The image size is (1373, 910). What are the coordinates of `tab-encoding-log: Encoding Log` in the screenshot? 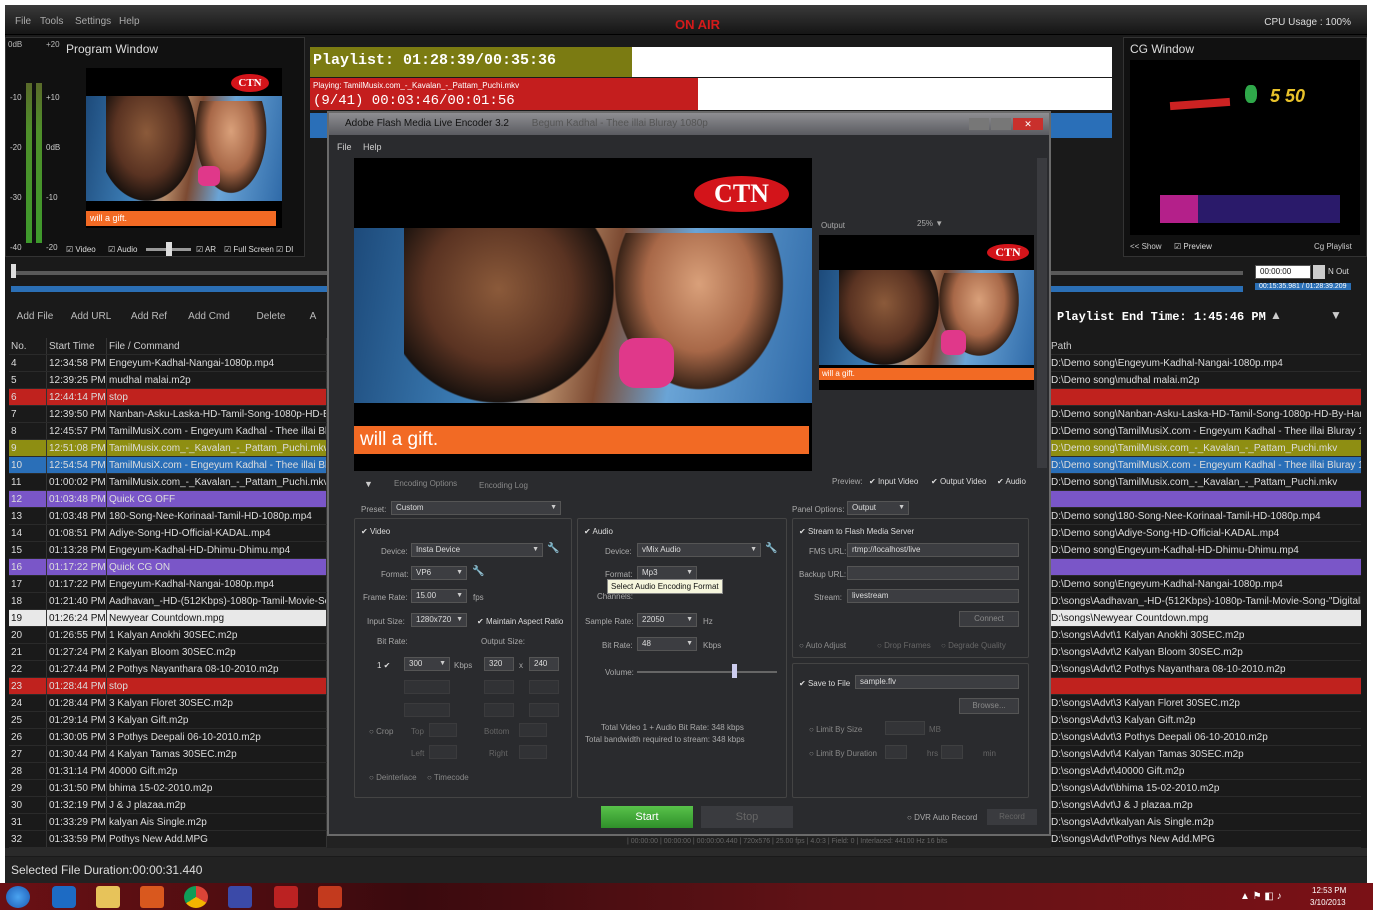 It's located at (503, 485).